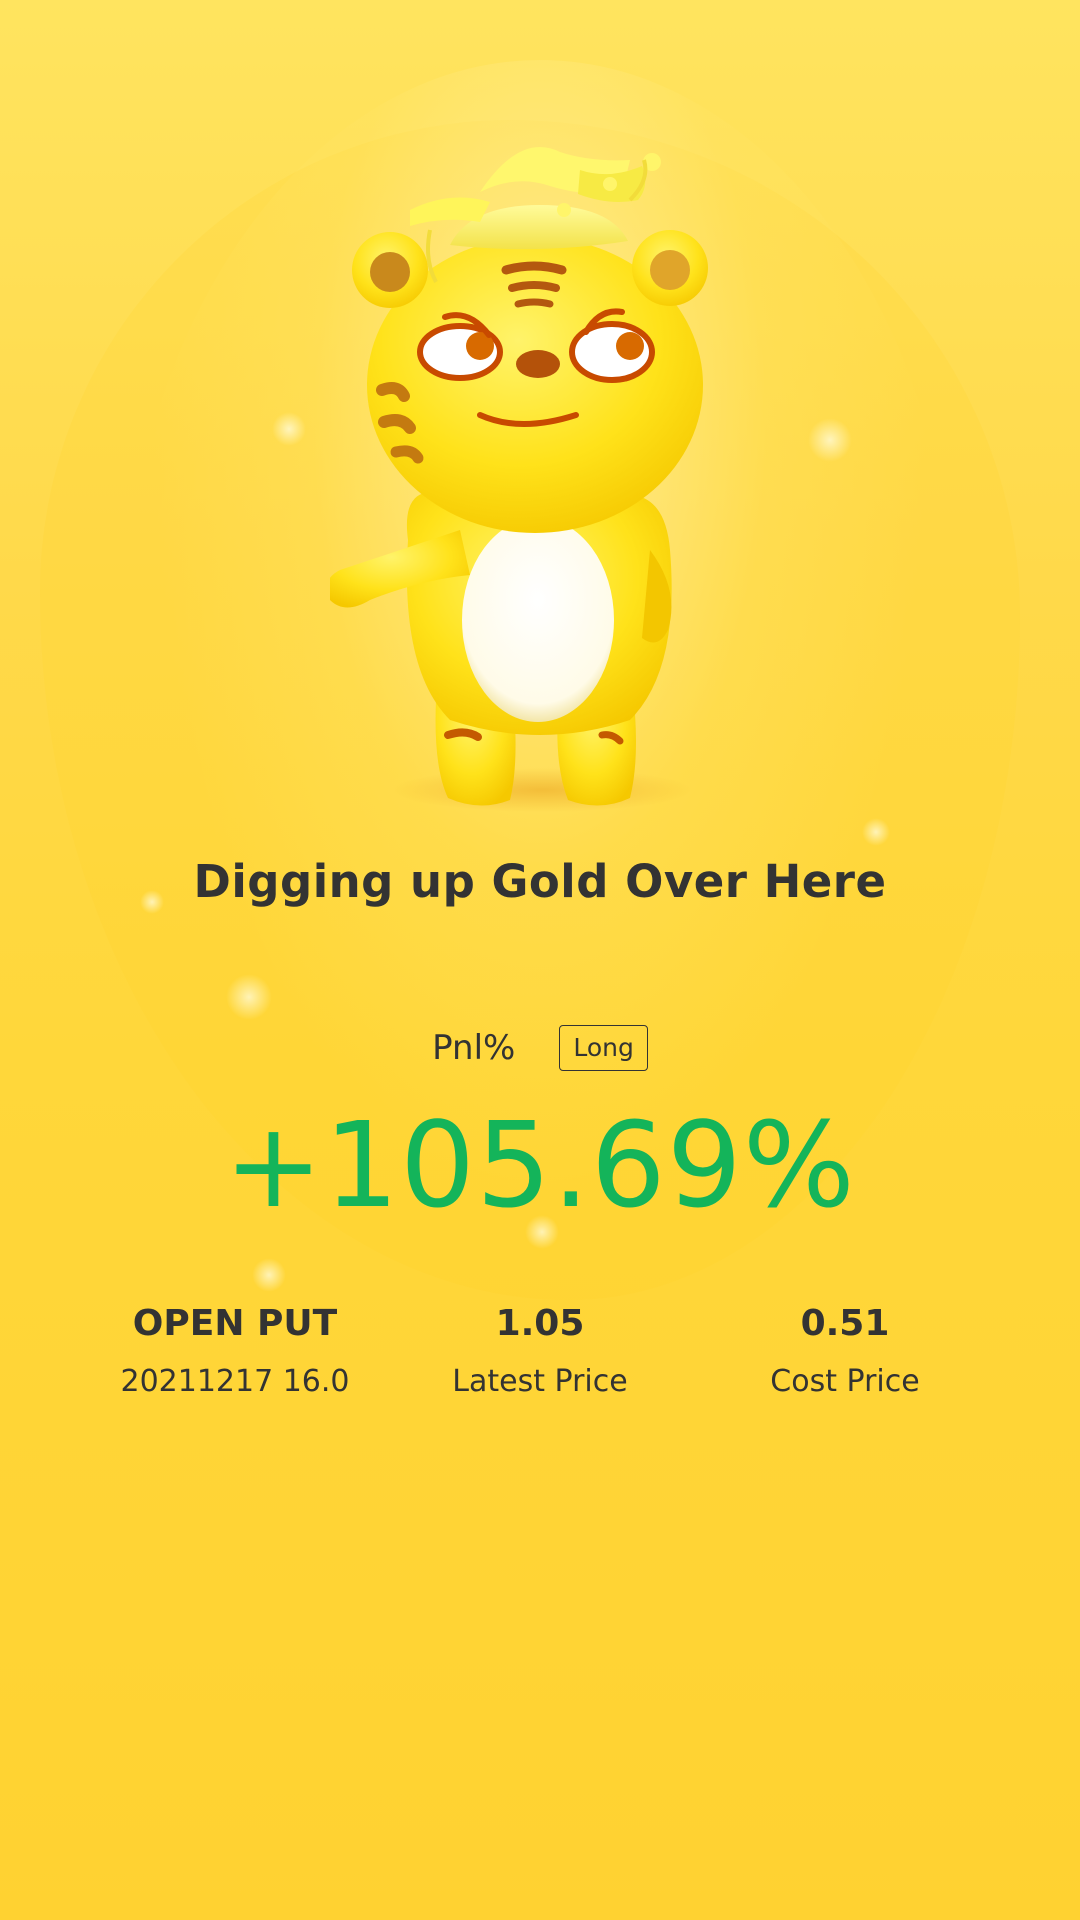  I want to click on latest-price-label: Latest Price, so click(540, 1381).